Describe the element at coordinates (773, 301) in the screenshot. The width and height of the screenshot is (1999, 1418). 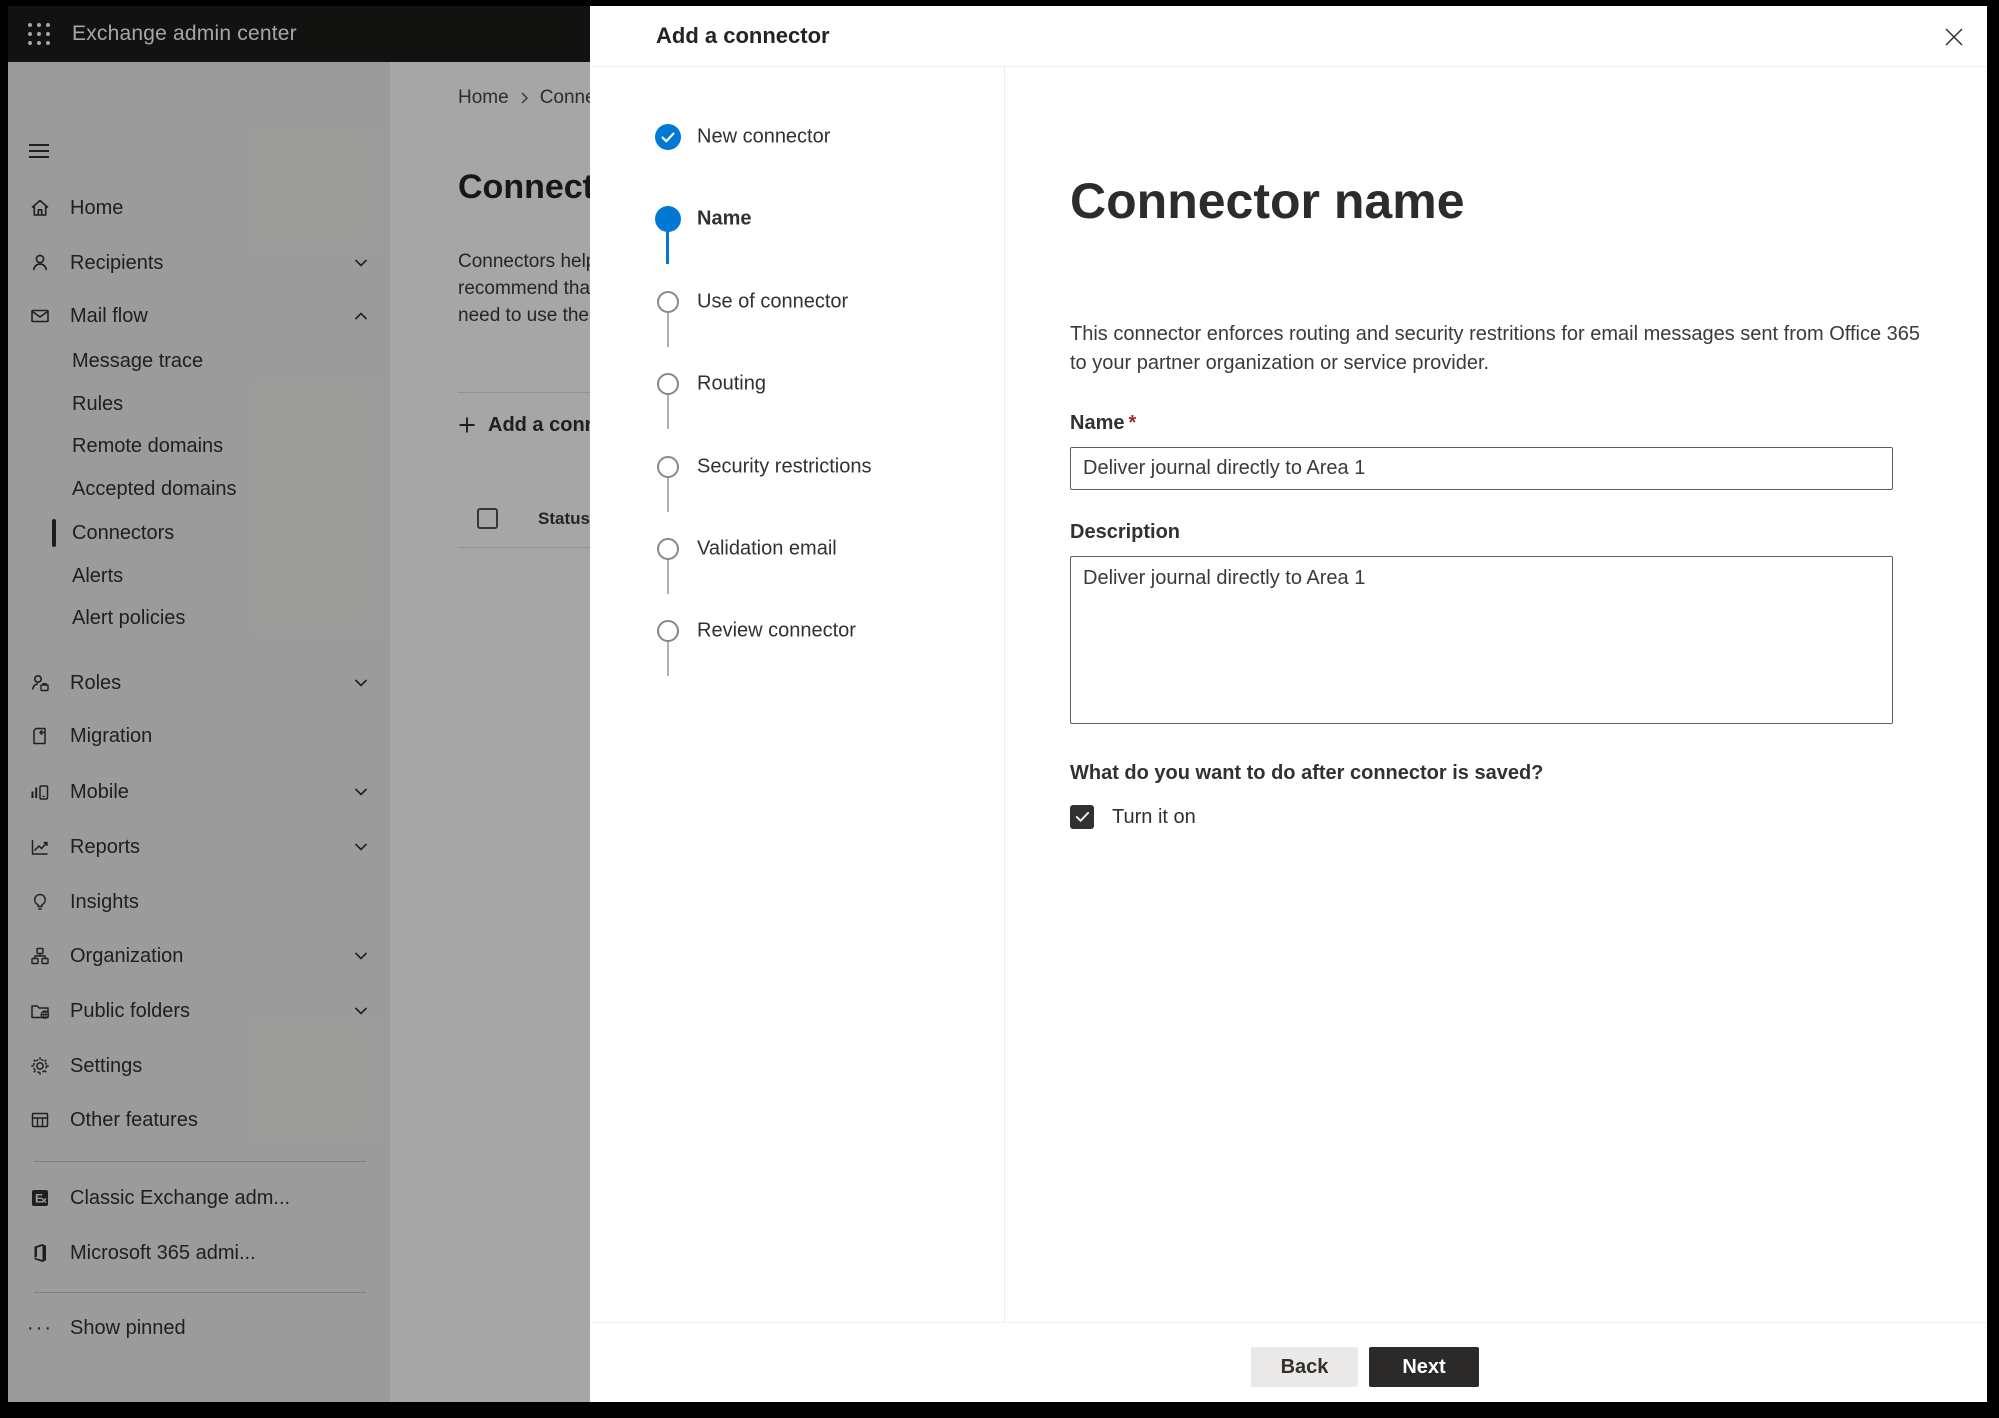
I see `step-label: Use of connector` at that location.